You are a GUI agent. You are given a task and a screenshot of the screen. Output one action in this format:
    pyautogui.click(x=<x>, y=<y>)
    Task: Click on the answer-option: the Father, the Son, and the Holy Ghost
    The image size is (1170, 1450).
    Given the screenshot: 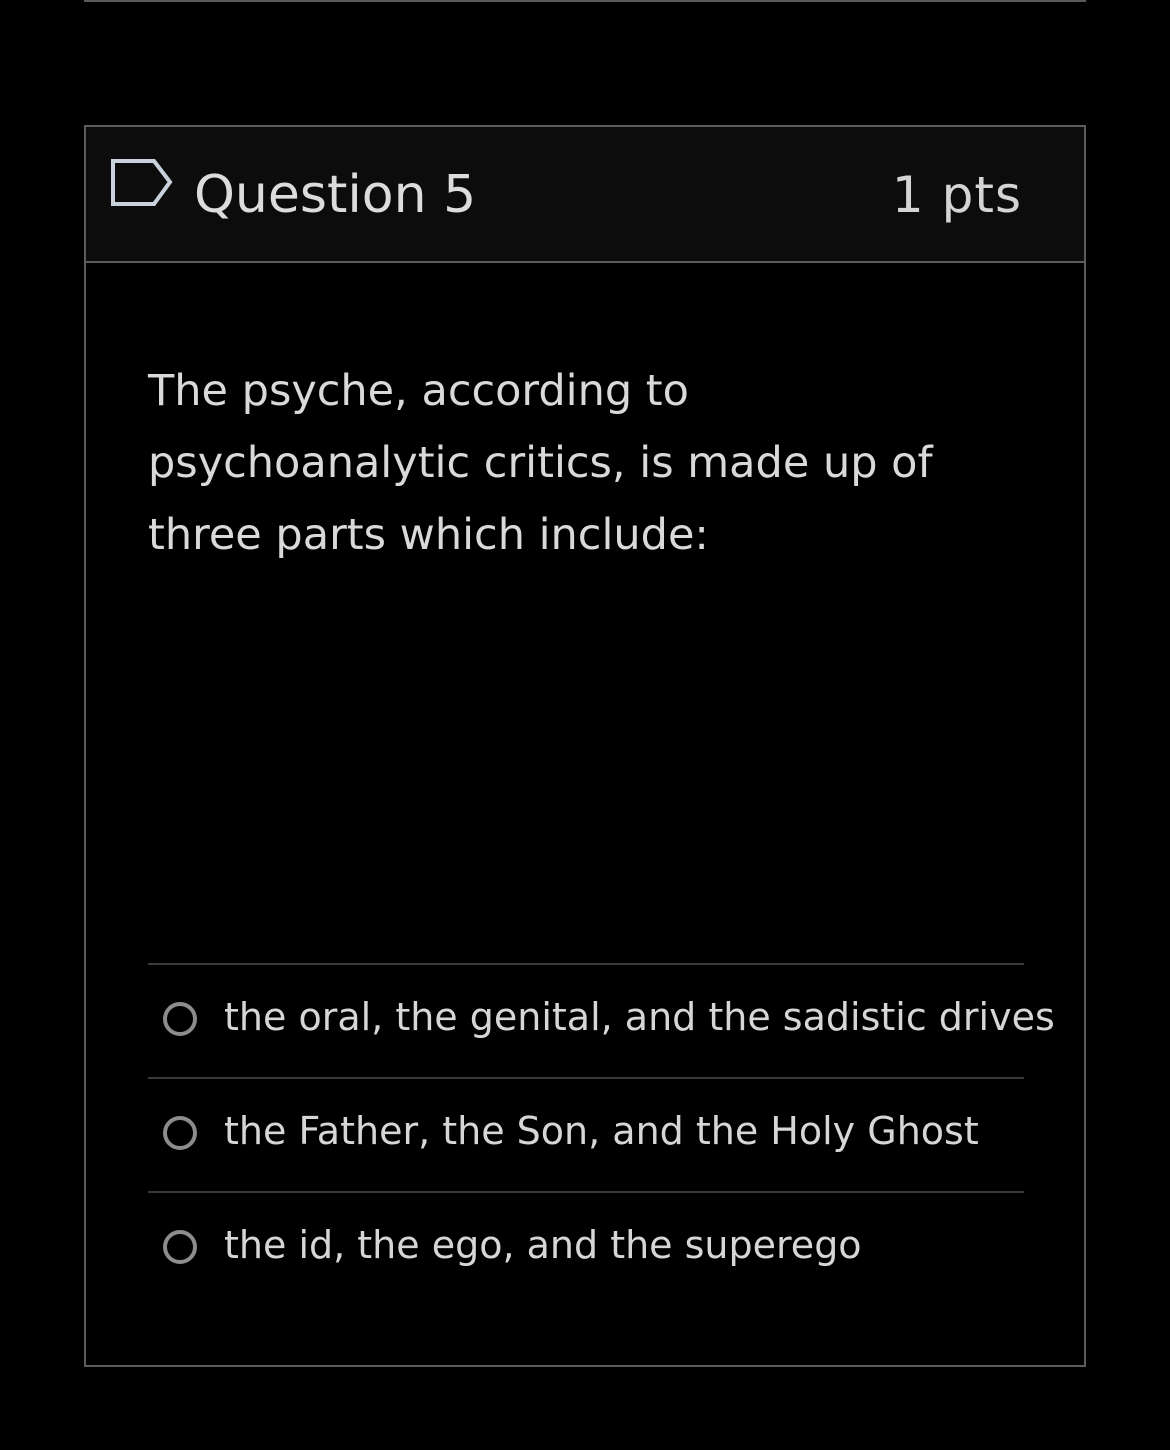 What is the action you would take?
    pyautogui.click(x=586, y=1134)
    